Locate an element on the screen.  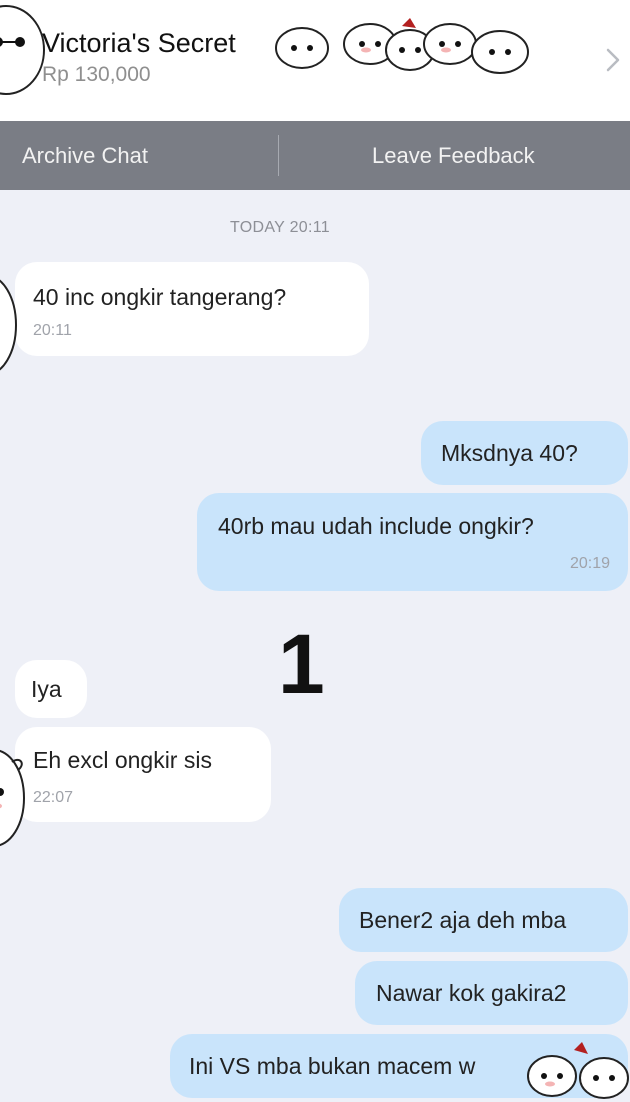
message-bubble-incoming: Iya is located at coordinates (51, 689).